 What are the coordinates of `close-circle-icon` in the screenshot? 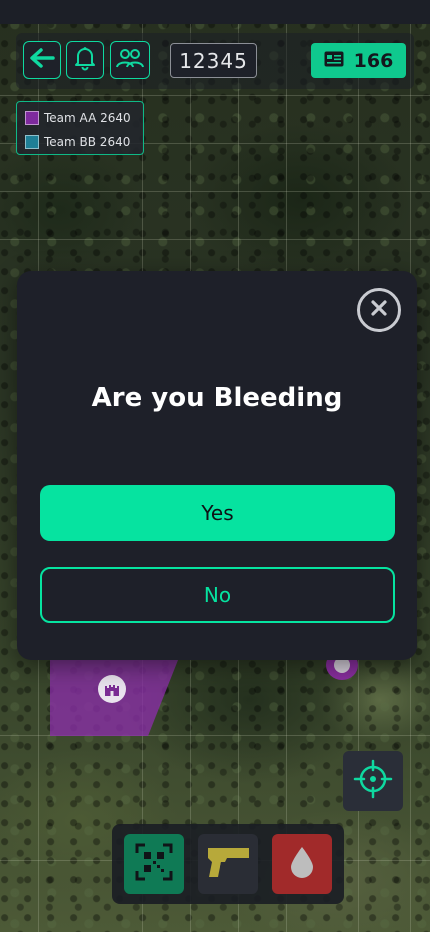 It's located at (379, 310).